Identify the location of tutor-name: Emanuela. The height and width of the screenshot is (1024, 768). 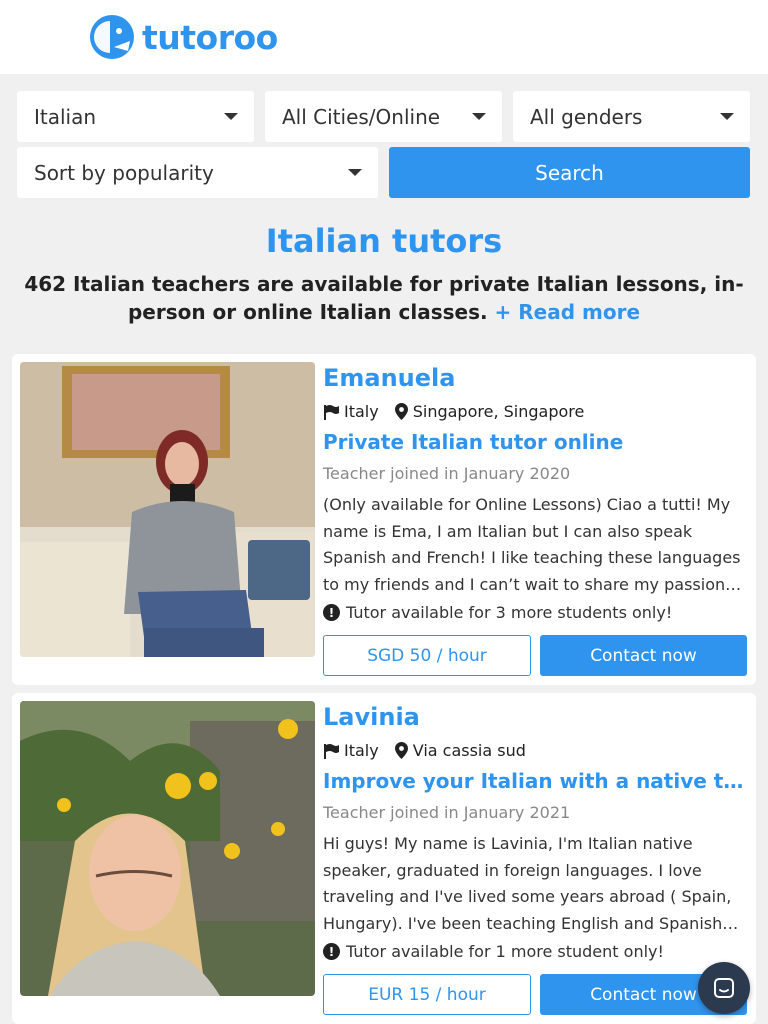
(389, 378).